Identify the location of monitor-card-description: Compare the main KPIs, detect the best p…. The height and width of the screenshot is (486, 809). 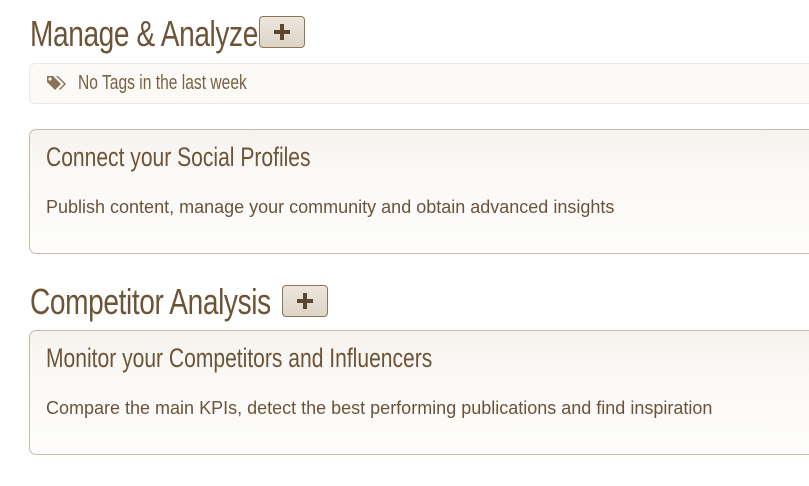
(379, 408).